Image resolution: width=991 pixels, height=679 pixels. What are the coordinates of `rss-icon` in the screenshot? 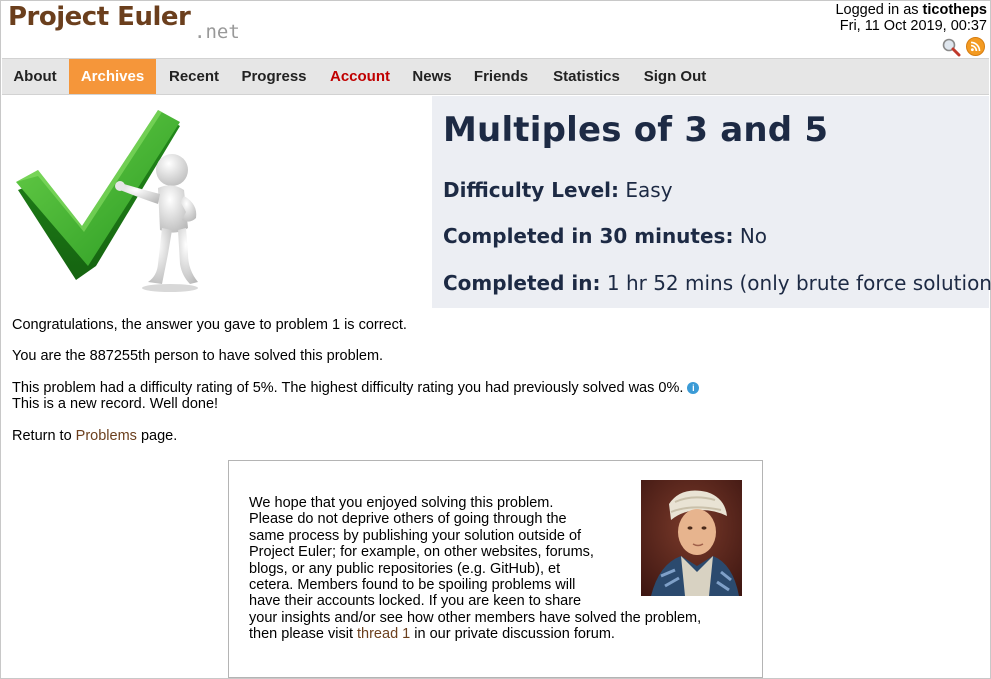 It's located at (975, 46).